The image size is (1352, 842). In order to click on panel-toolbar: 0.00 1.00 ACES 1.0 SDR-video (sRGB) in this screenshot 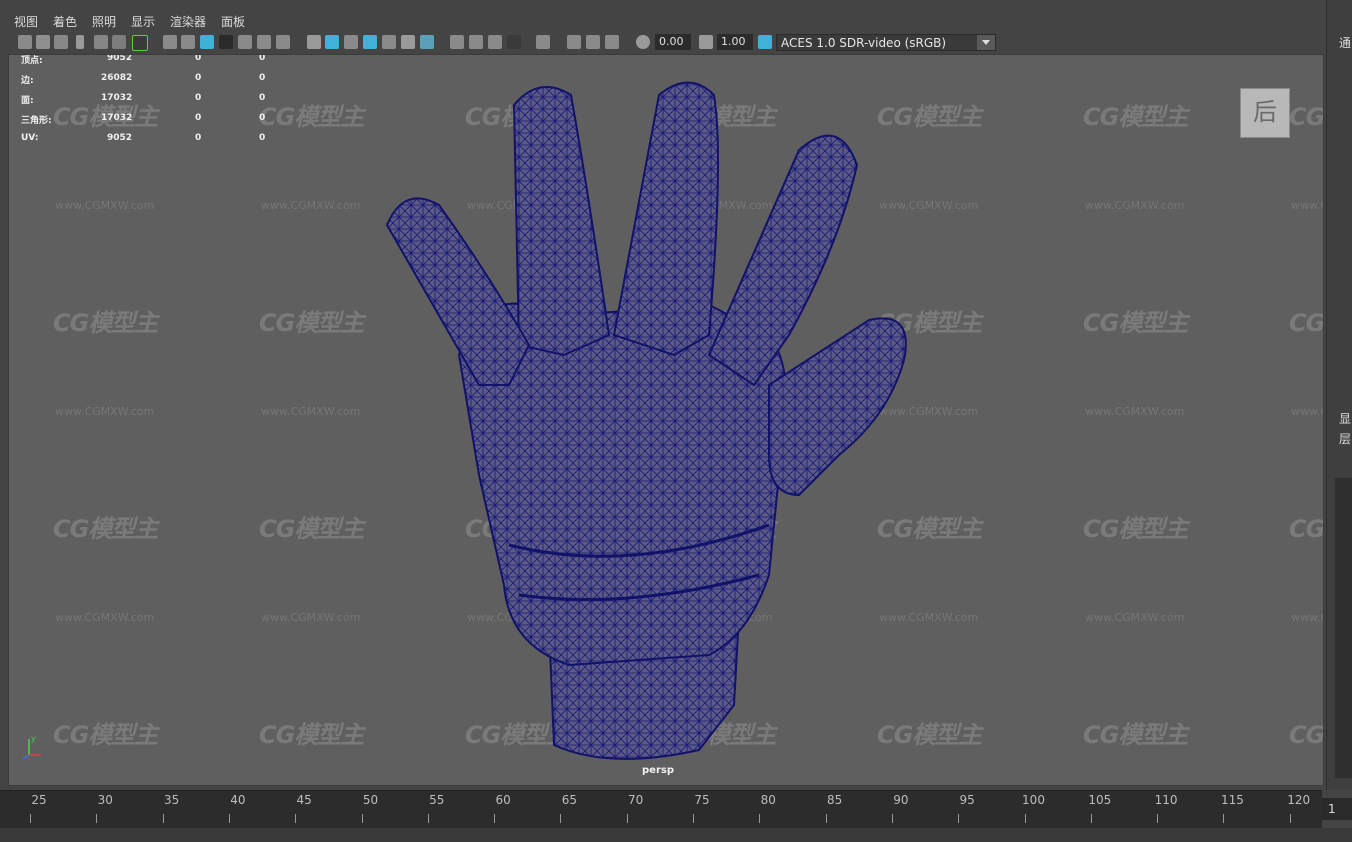, I will do `click(662, 43)`.